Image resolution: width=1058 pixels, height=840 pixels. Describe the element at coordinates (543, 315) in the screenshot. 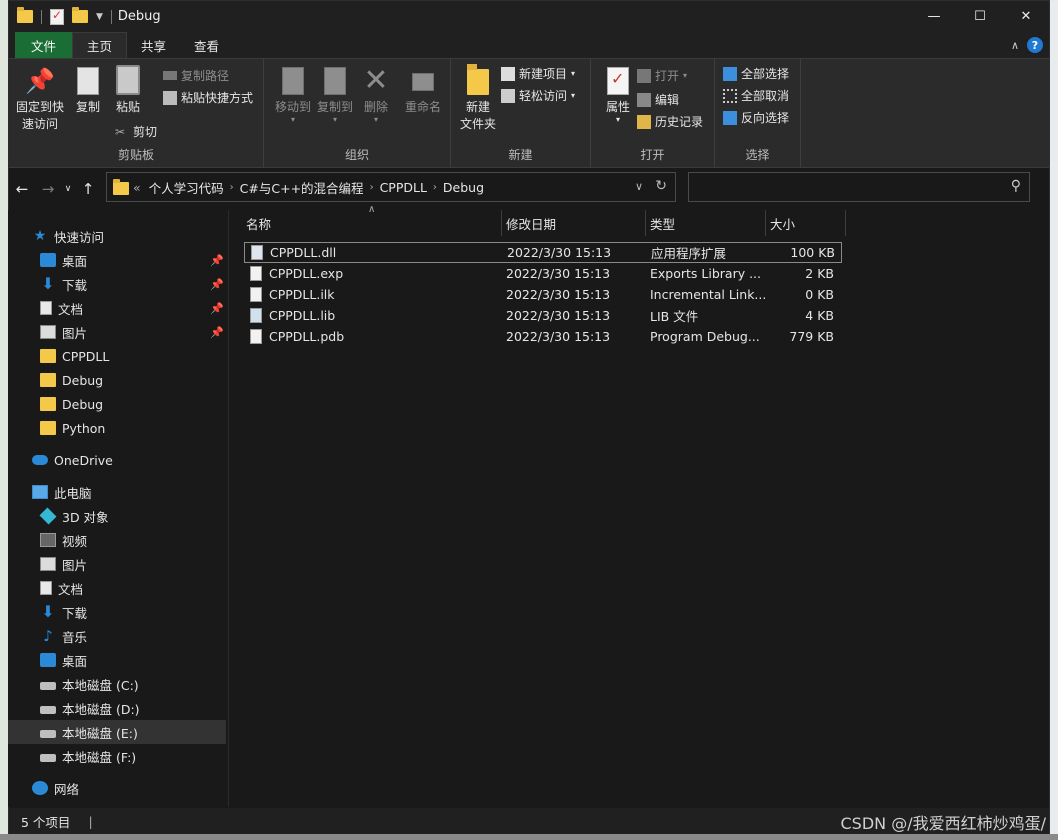

I see `table-row: CPPDLL.lib 2022/3/30 15:13 LIB 文件 4 KB` at that location.